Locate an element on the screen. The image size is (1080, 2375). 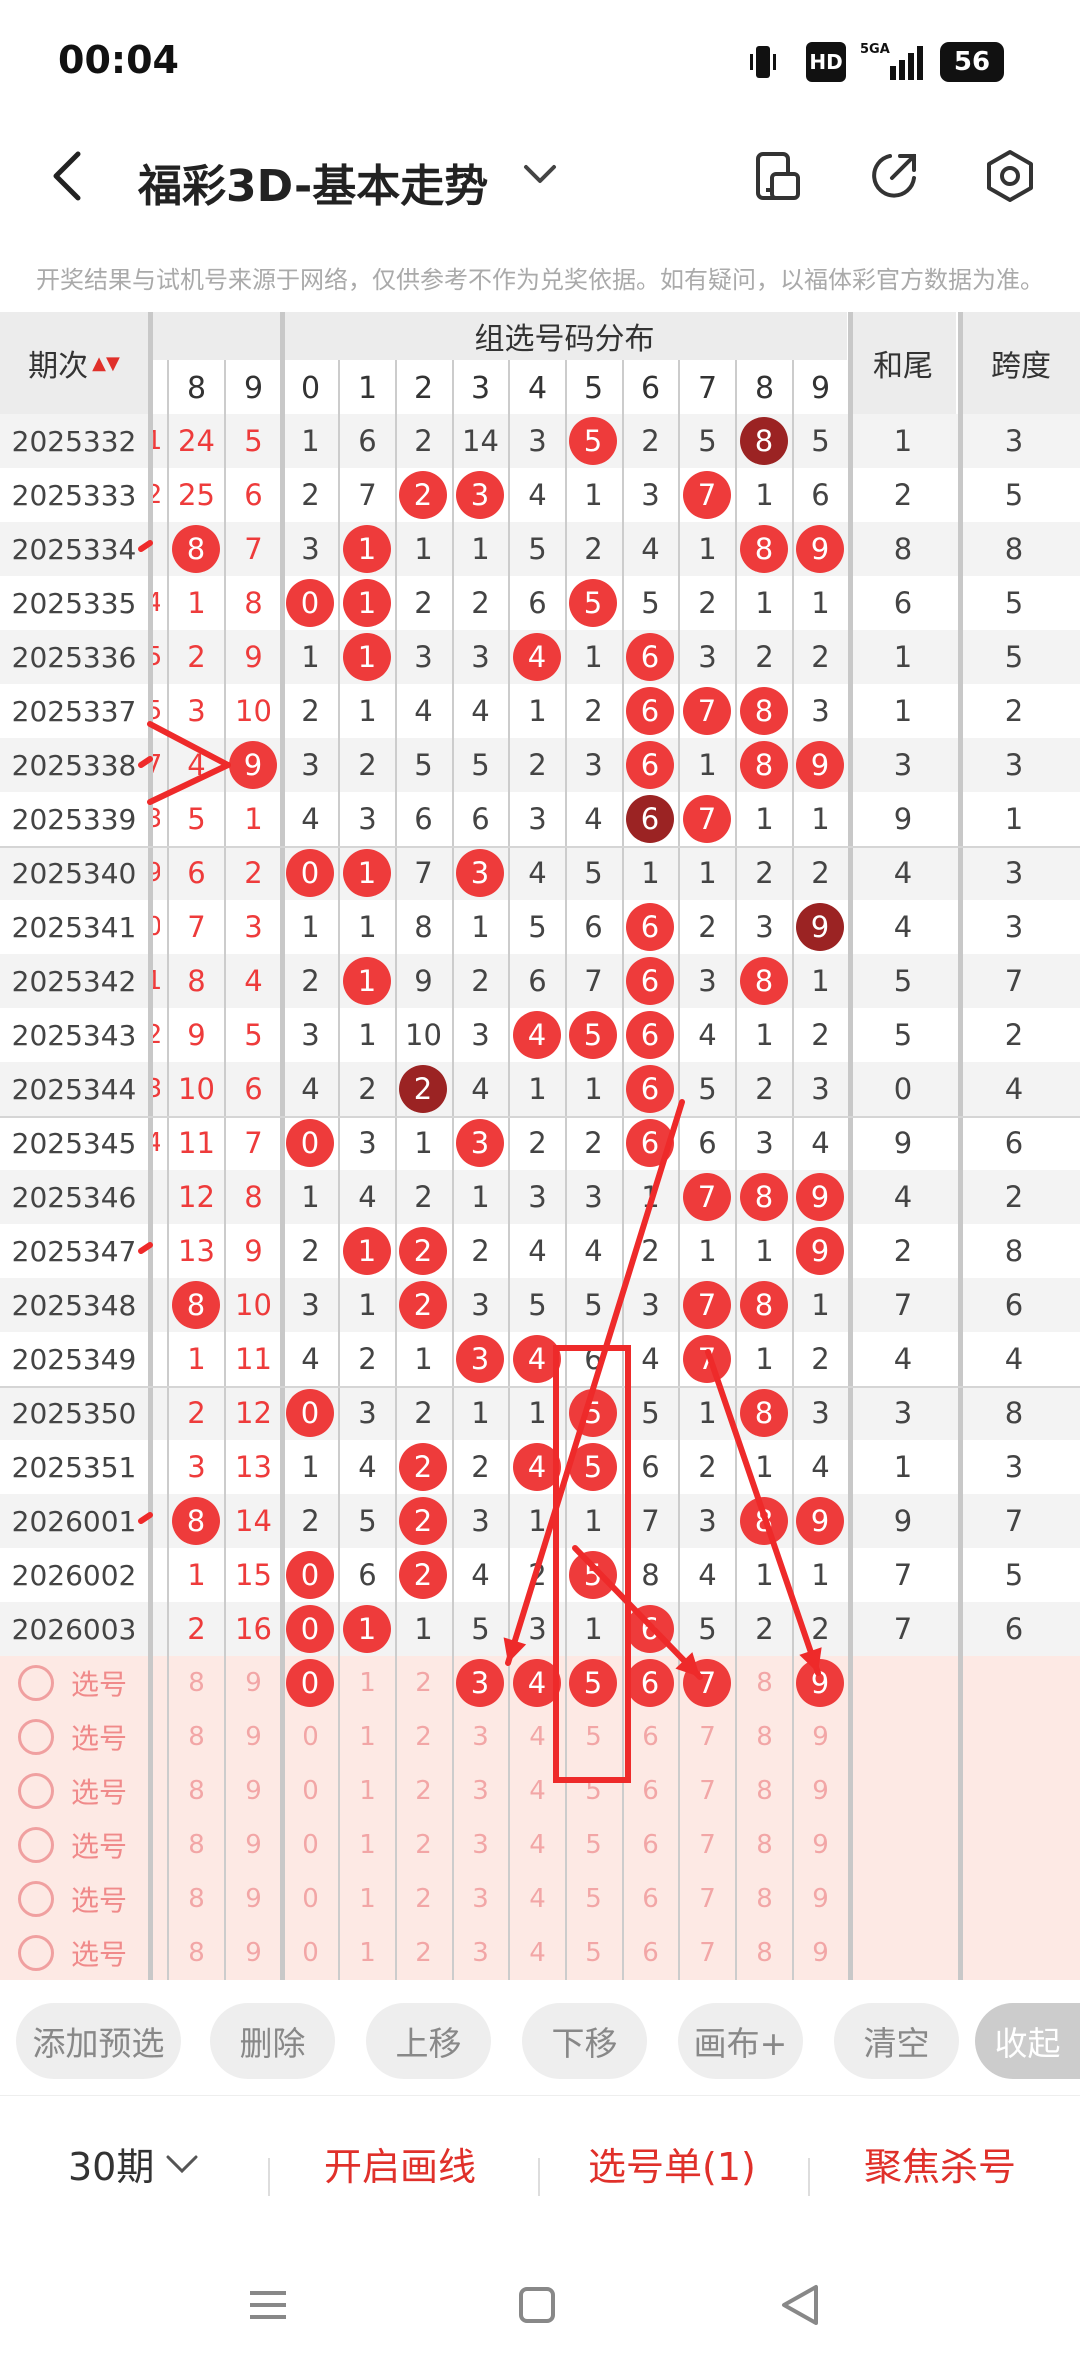
collapse-button: 收起 is located at coordinates (1027, 2041).